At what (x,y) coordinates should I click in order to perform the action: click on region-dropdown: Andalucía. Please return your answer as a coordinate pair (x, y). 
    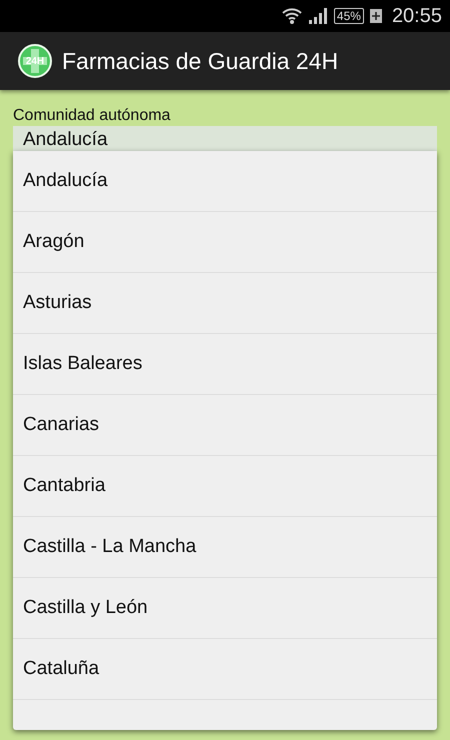
    Looking at the image, I should click on (225, 138).